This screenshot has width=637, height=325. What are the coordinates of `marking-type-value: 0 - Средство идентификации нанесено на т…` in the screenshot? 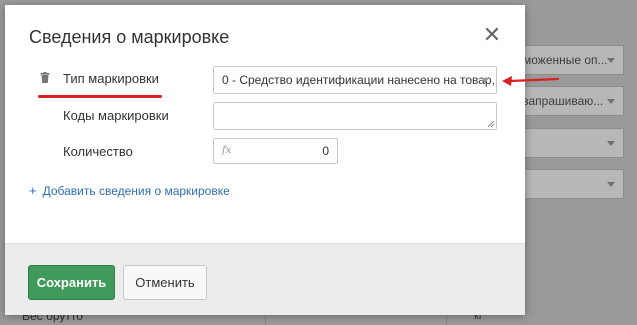 It's located at (359, 80).